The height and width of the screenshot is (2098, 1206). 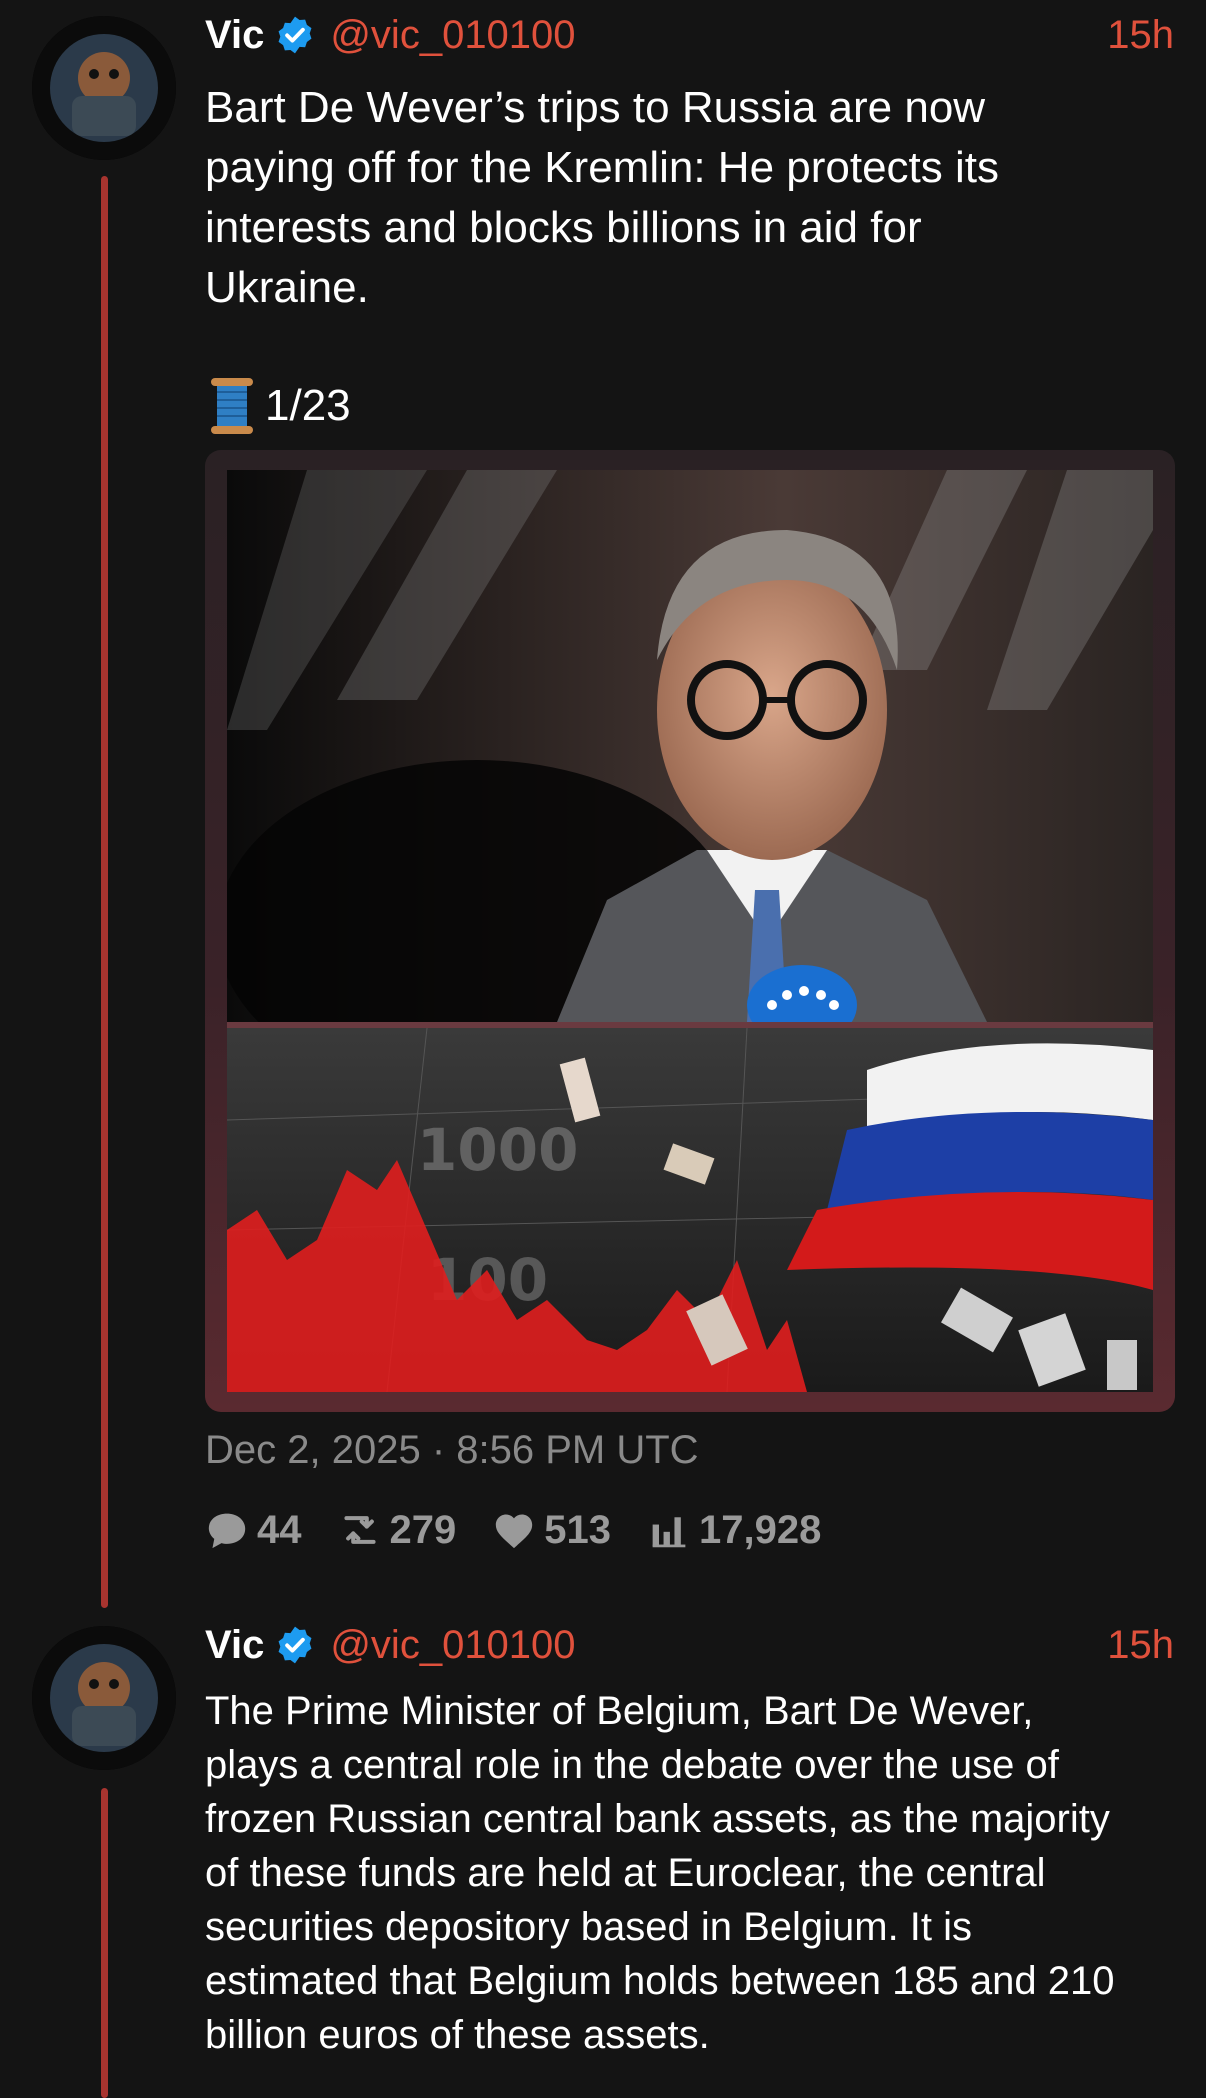 What do you see at coordinates (359, 1530) in the screenshot?
I see `repost-icon` at bounding box center [359, 1530].